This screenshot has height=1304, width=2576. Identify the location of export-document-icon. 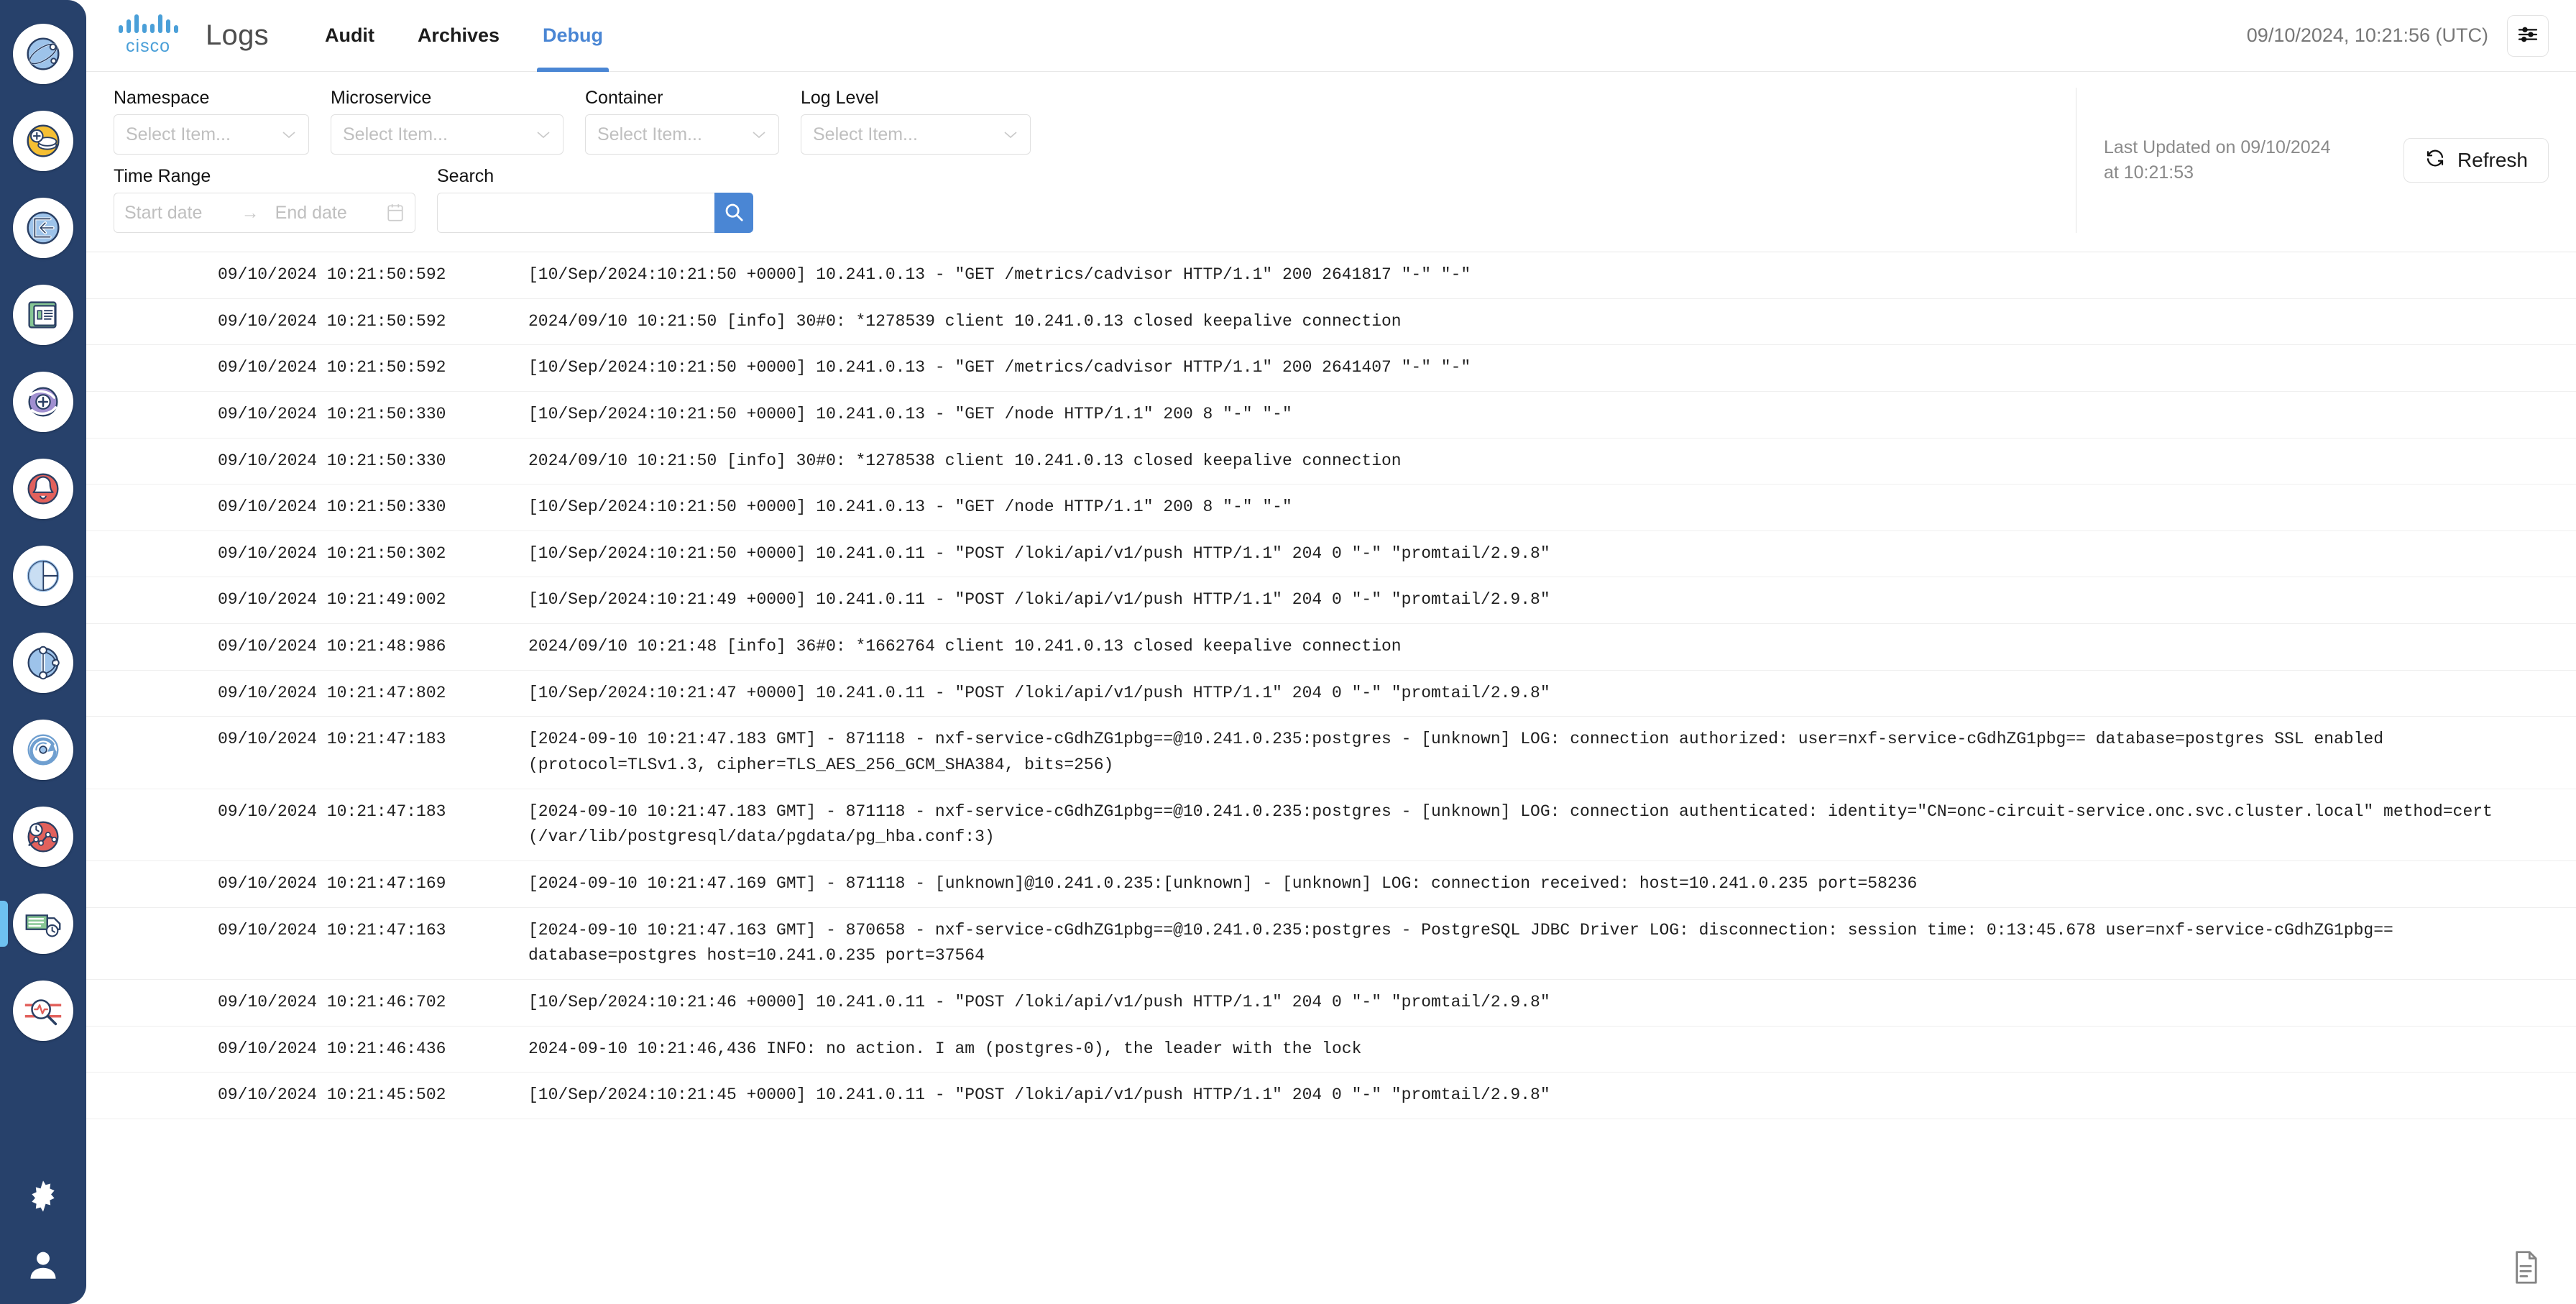
(2526, 1268).